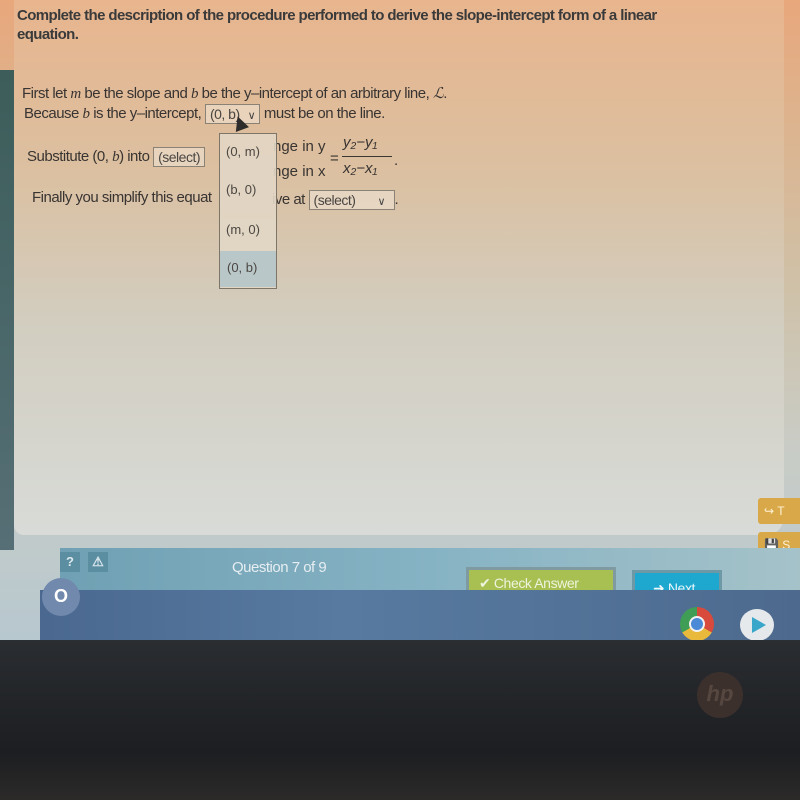  What do you see at coordinates (243, 229) in the screenshot?
I see `dropdown-option: (m, 0)` at bounding box center [243, 229].